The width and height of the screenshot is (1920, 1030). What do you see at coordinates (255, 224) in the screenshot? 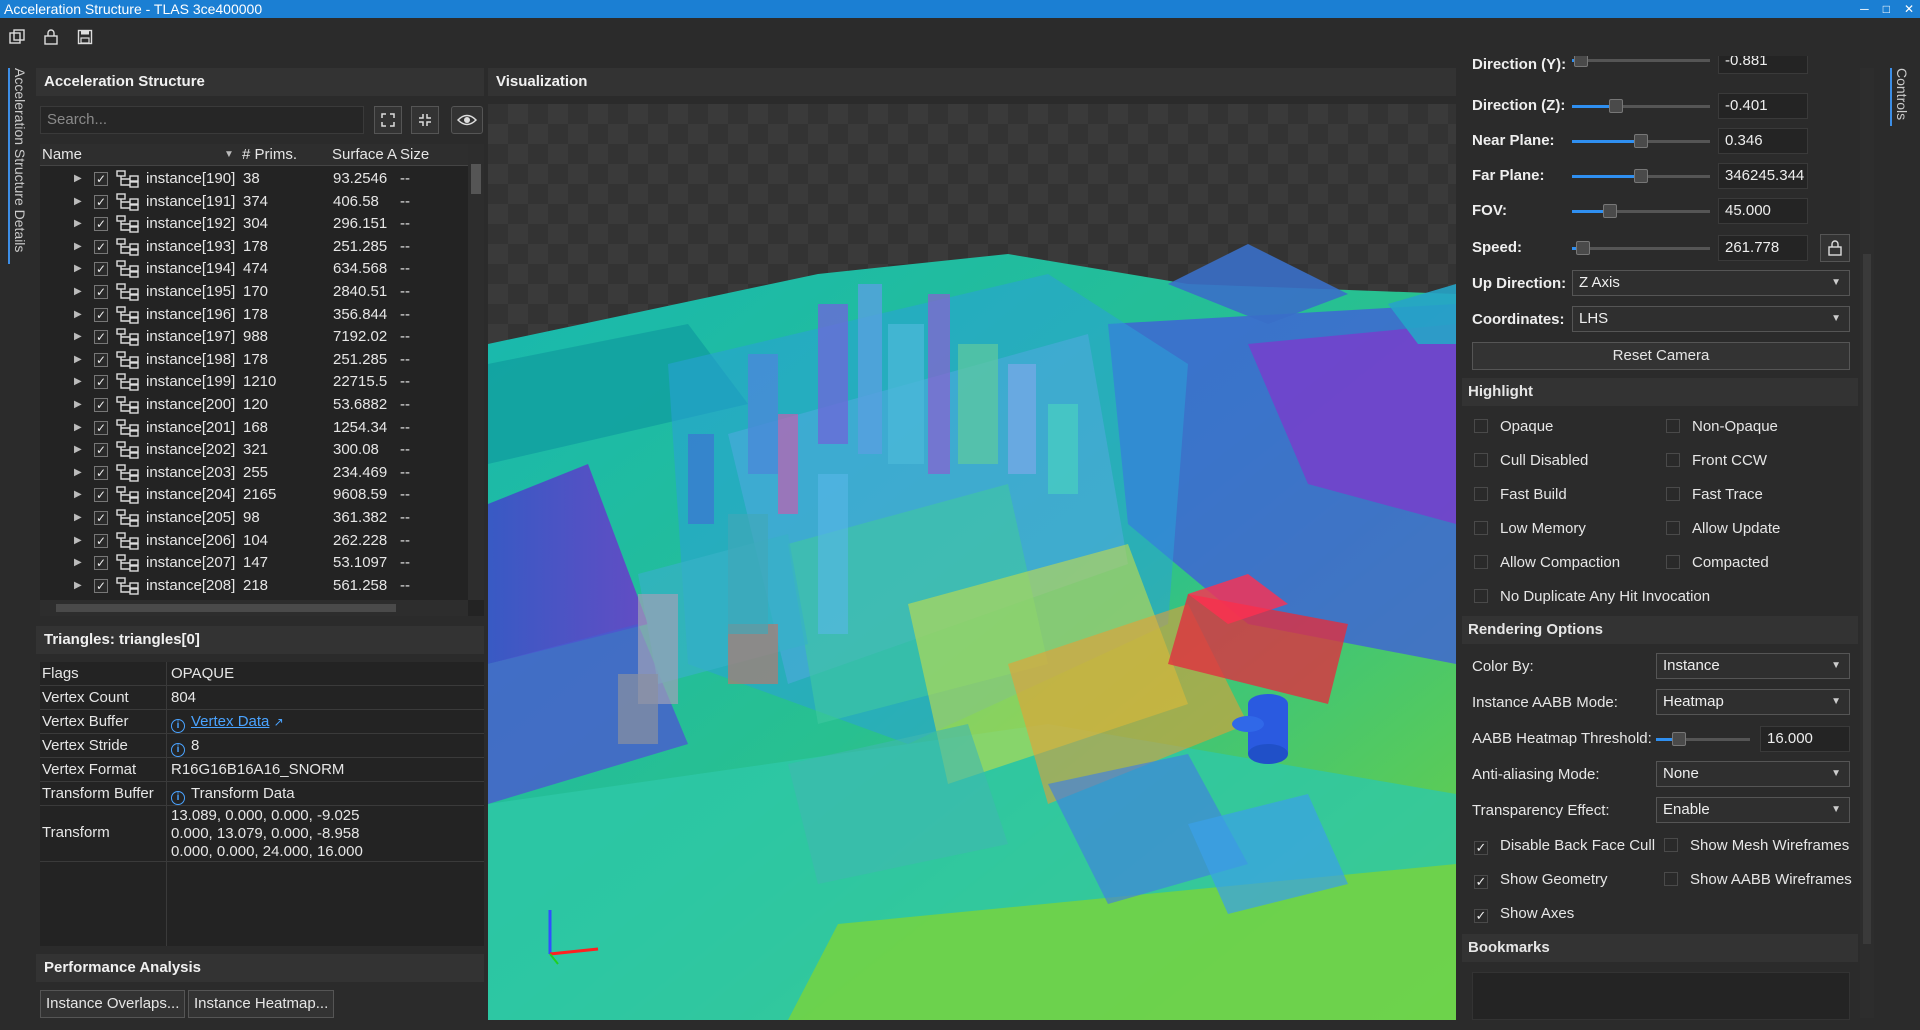
I see `tree-row: ▶ ✓ instance[192] 304 296.151 --` at bounding box center [255, 224].